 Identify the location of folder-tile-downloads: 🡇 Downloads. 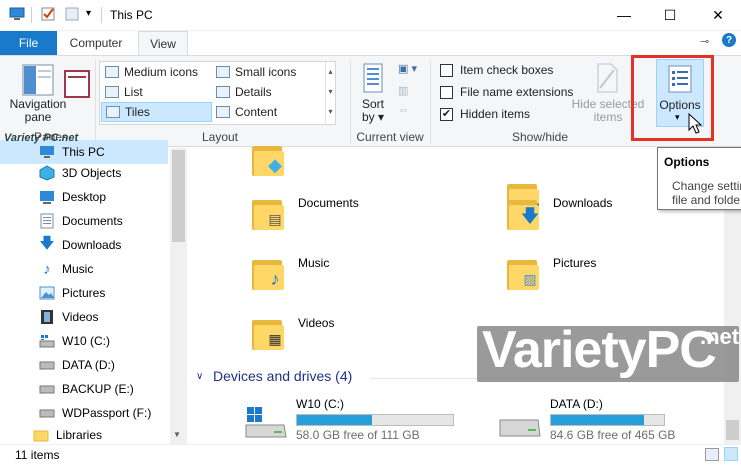
(558, 213).